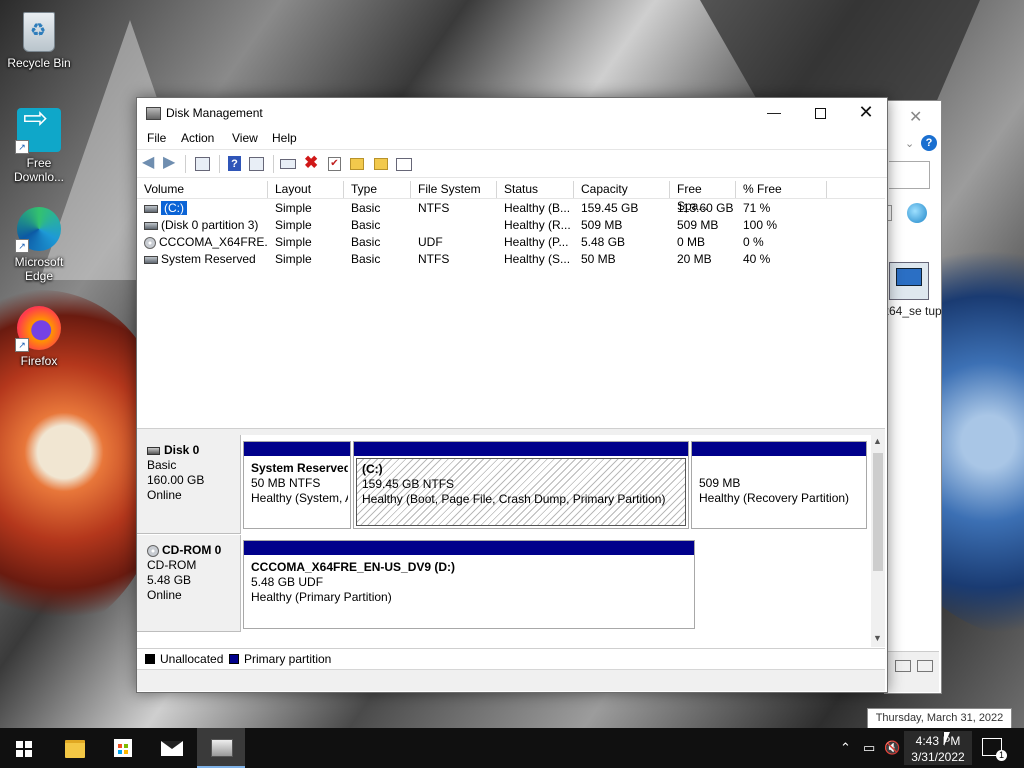 The image size is (1024, 768). What do you see at coordinates (381, 164) in the screenshot?
I see `folder-search-icon` at bounding box center [381, 164].